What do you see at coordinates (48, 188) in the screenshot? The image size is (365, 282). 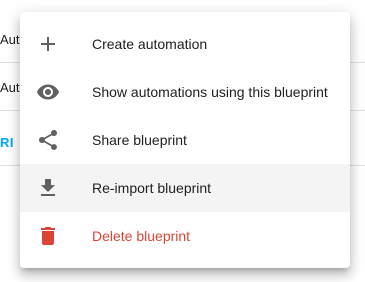 I see `download-icon` at bounding box center [48, 188].